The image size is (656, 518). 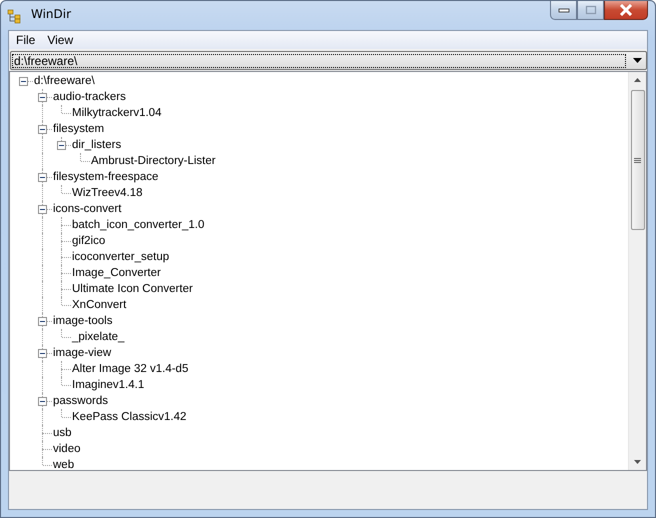 What do you see at coordinates (108, 193) in the screenshot?
I see `tree-item: WizTreev4.18` at bounding box center [108, 193].